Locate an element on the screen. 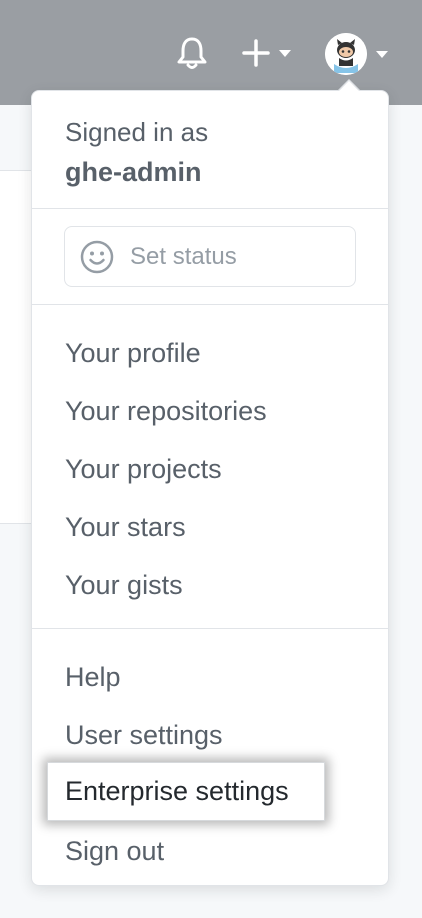 This screenshot has width=422, height=918. smiley-icon is located at coordinates (97, 256).